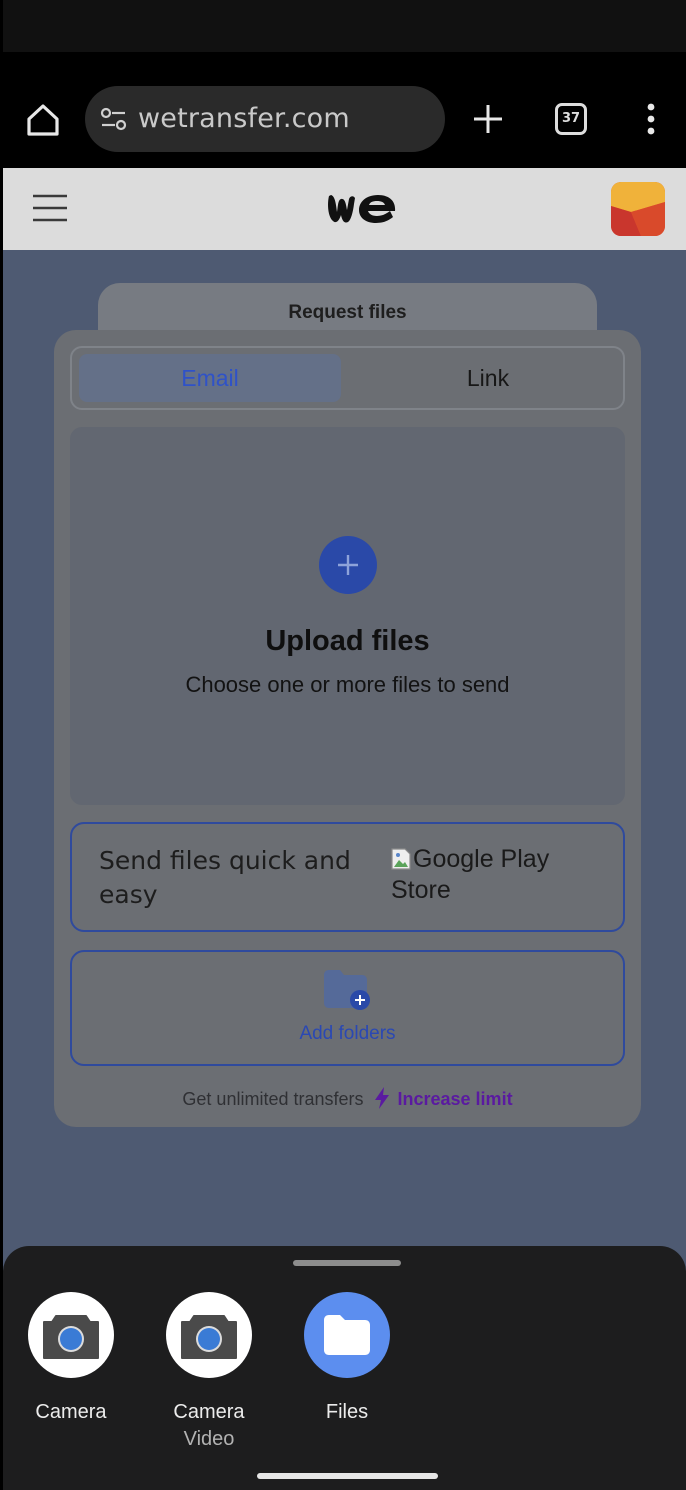 The width and height of the screenshot is (686, 1490). Describe the element at coordinates (651, 119) in the screenshot. I see `more-options-icon` at that location.